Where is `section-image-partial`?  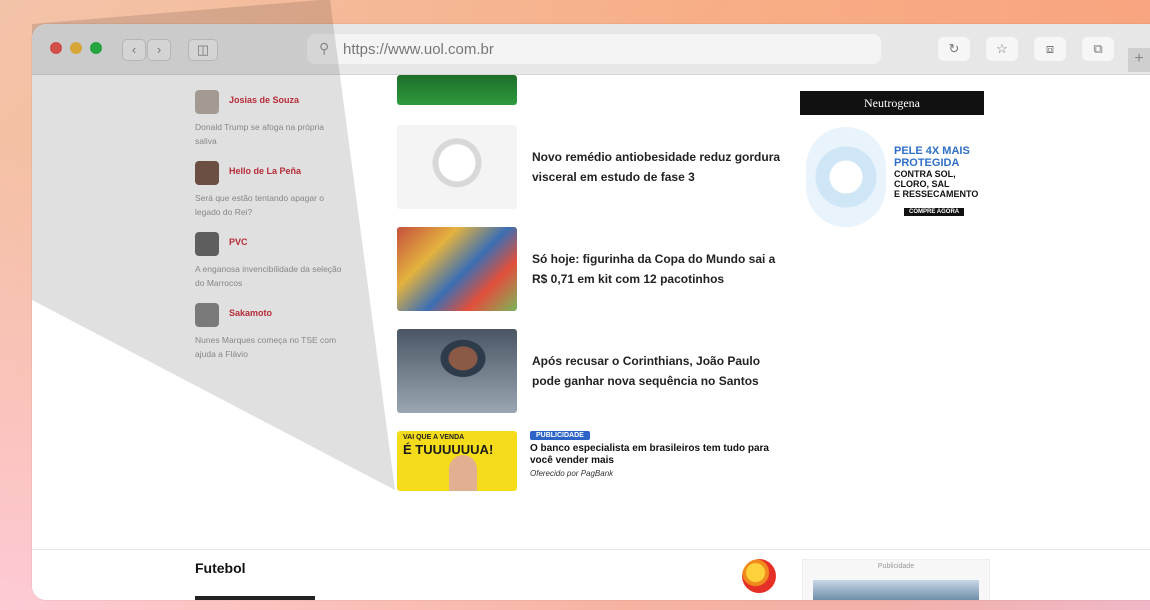 section-image-partial is located at coordinates (255, 598).